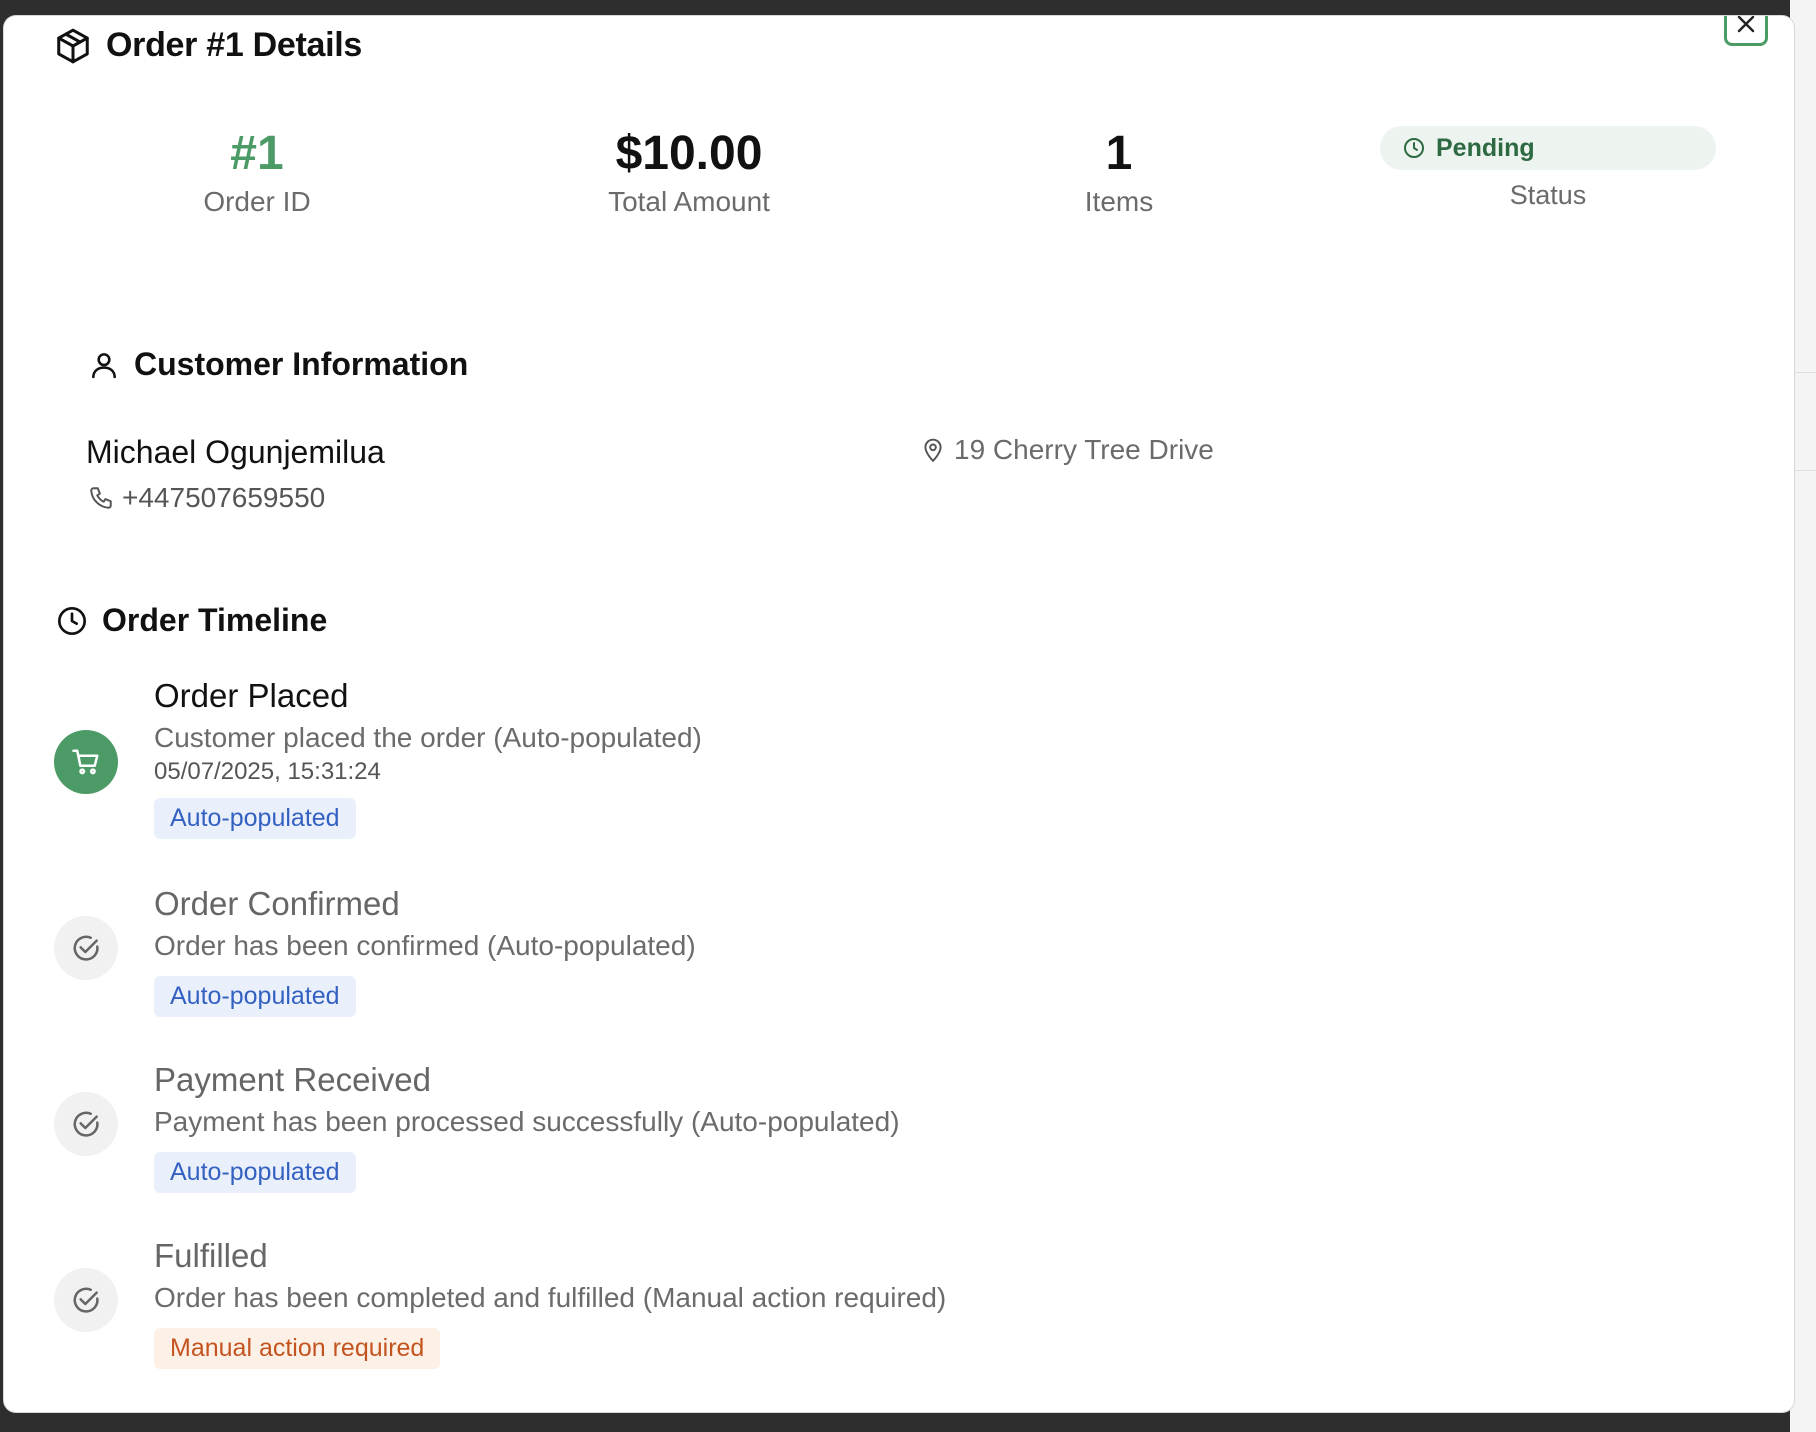 The height and width of the screenshot is (1432, 1816). I want to click on timeline-event-title: Payment Received, so click(292, 1079).